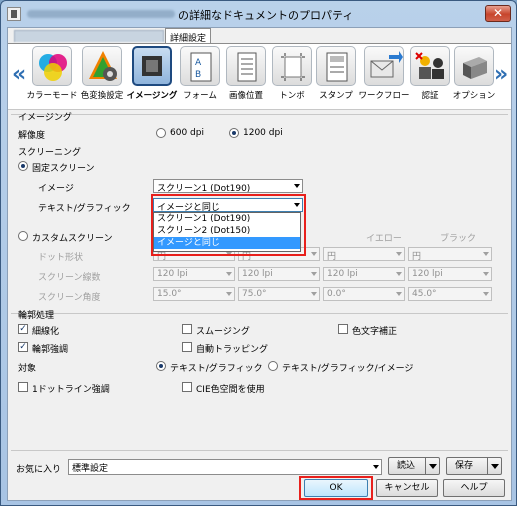 The width and height of the screenshot is (517, 506). What do you see at coordinates (152, 66) in the screenshot?
I see `imaging-icon` at bounding box center [152, 66].